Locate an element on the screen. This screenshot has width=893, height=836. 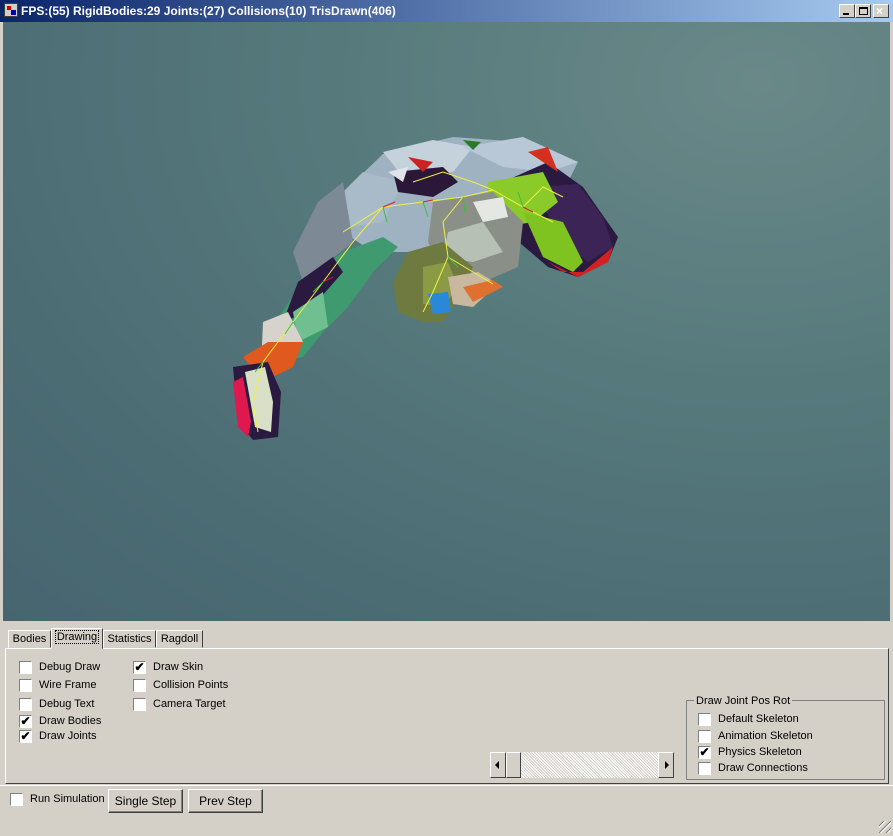
close-button: × is located at coordinates (881, 11).